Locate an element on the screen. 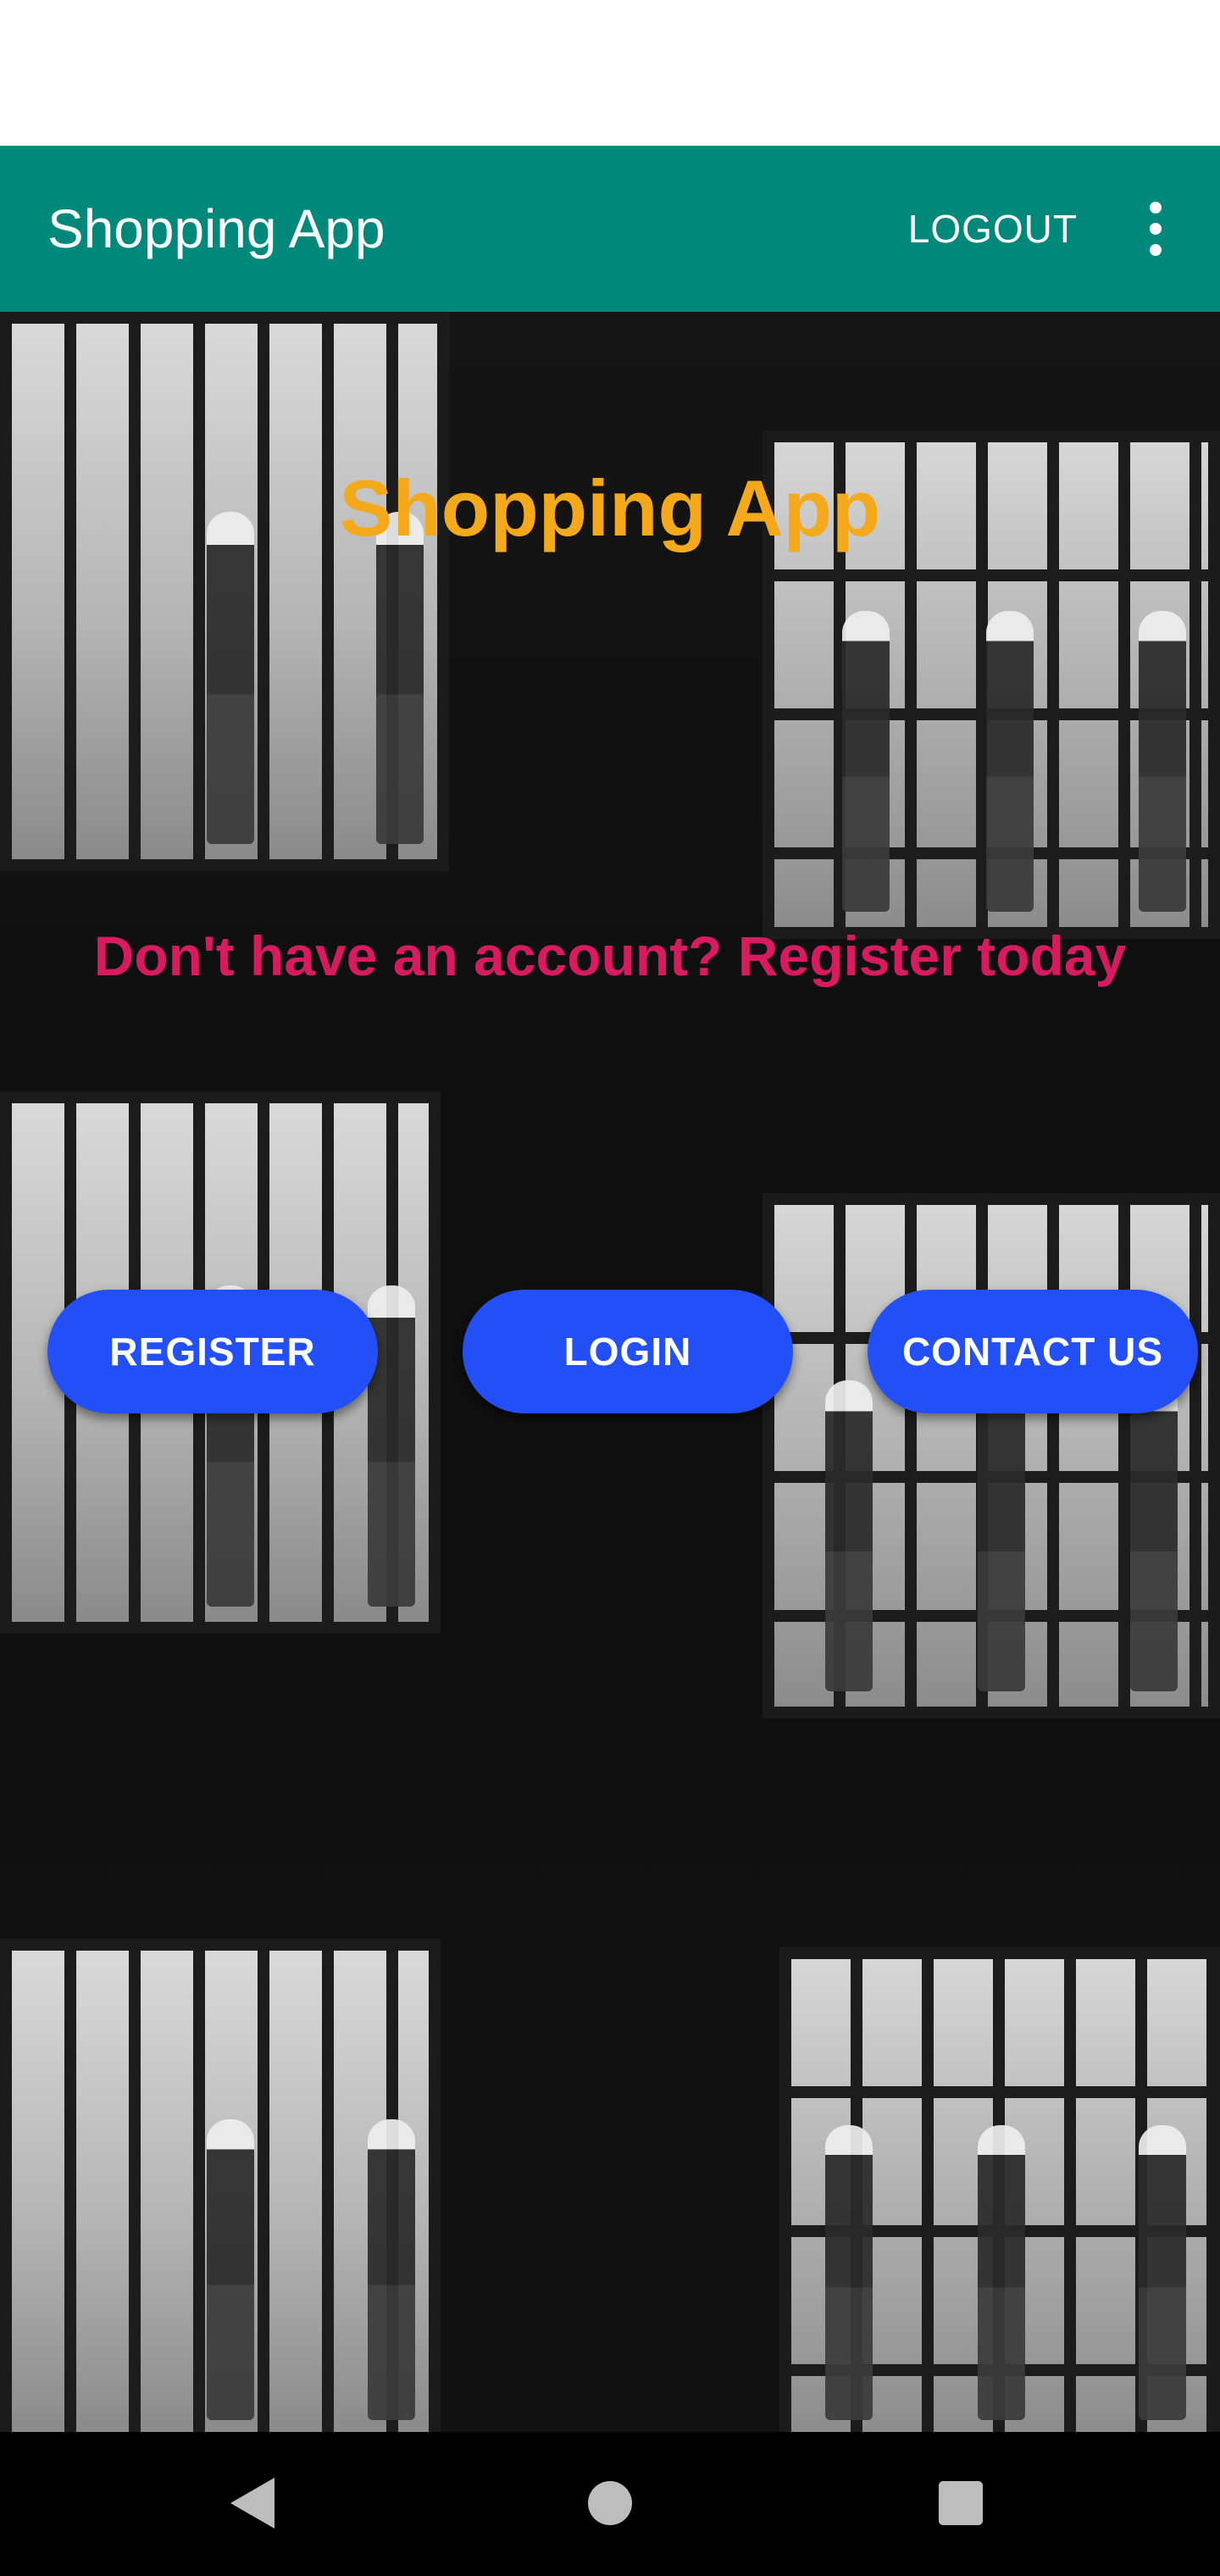  more-vert-icon is located at coordinates (1156, 229).